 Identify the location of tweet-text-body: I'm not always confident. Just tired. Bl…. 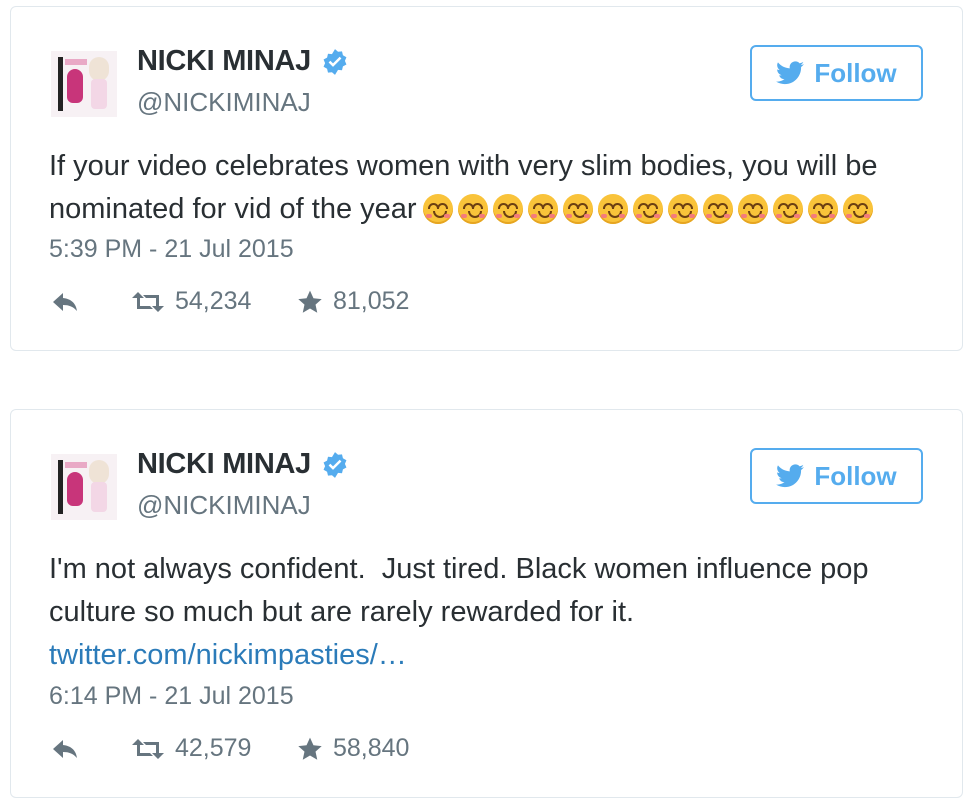
(463, 590).